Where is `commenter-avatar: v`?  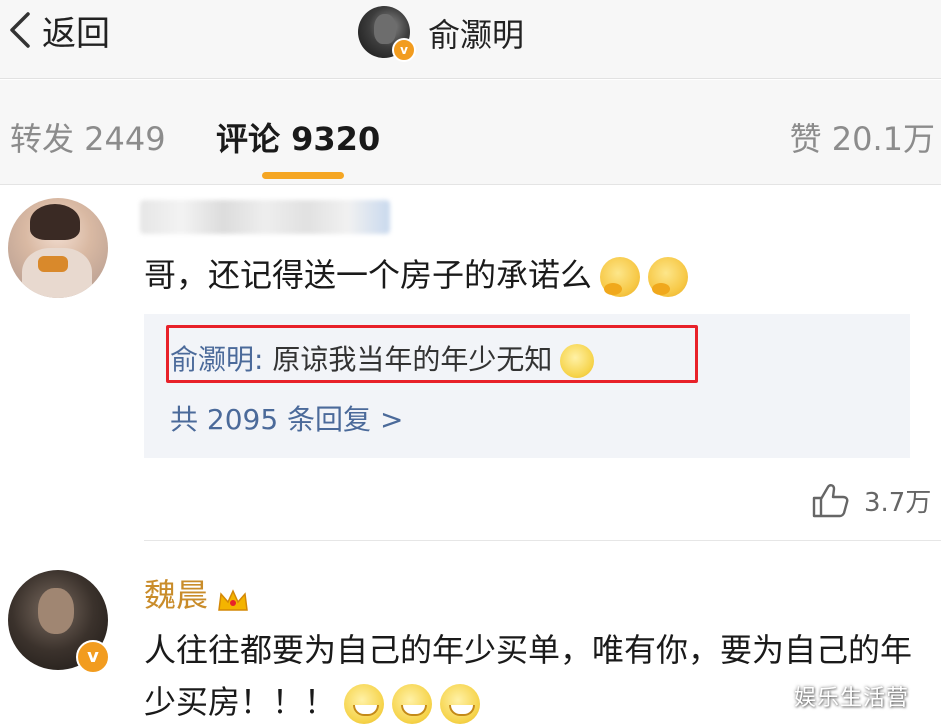 commenter-avatar: v is located at coordinates (59, 622).